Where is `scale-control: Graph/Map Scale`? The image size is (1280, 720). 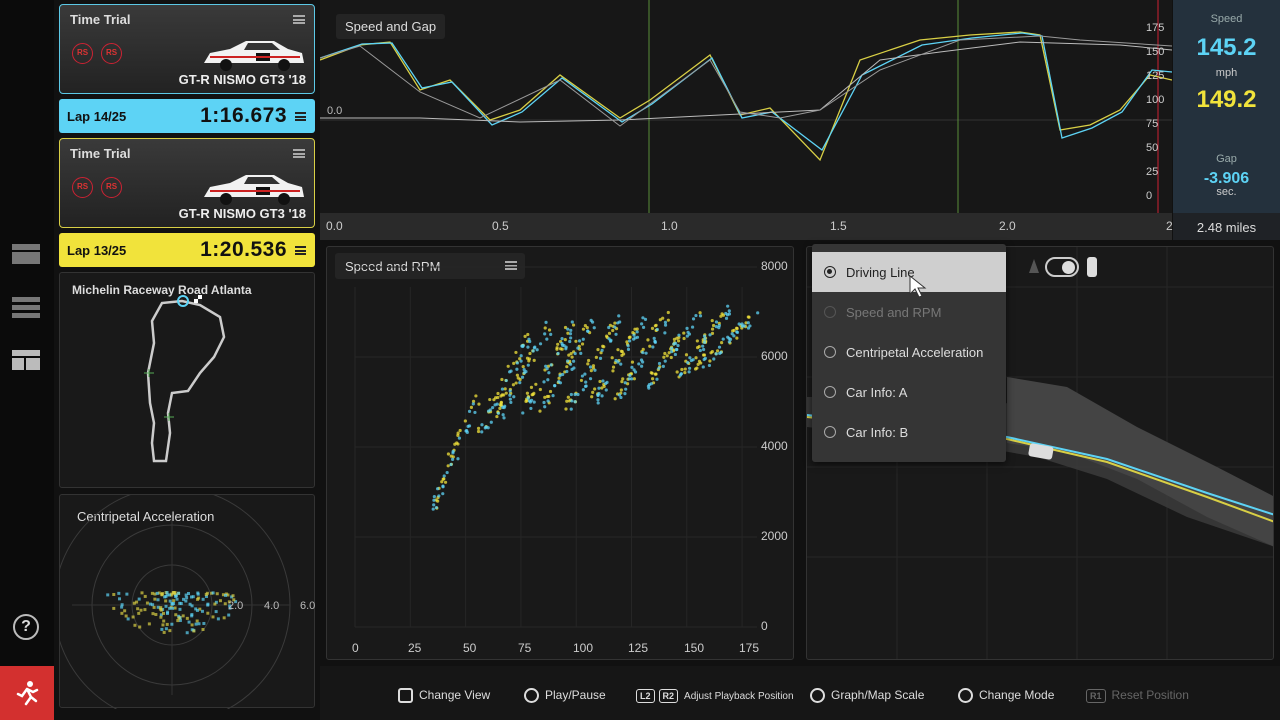 scale-control: Graph/Map Scale is located at coordinates (867, 696).